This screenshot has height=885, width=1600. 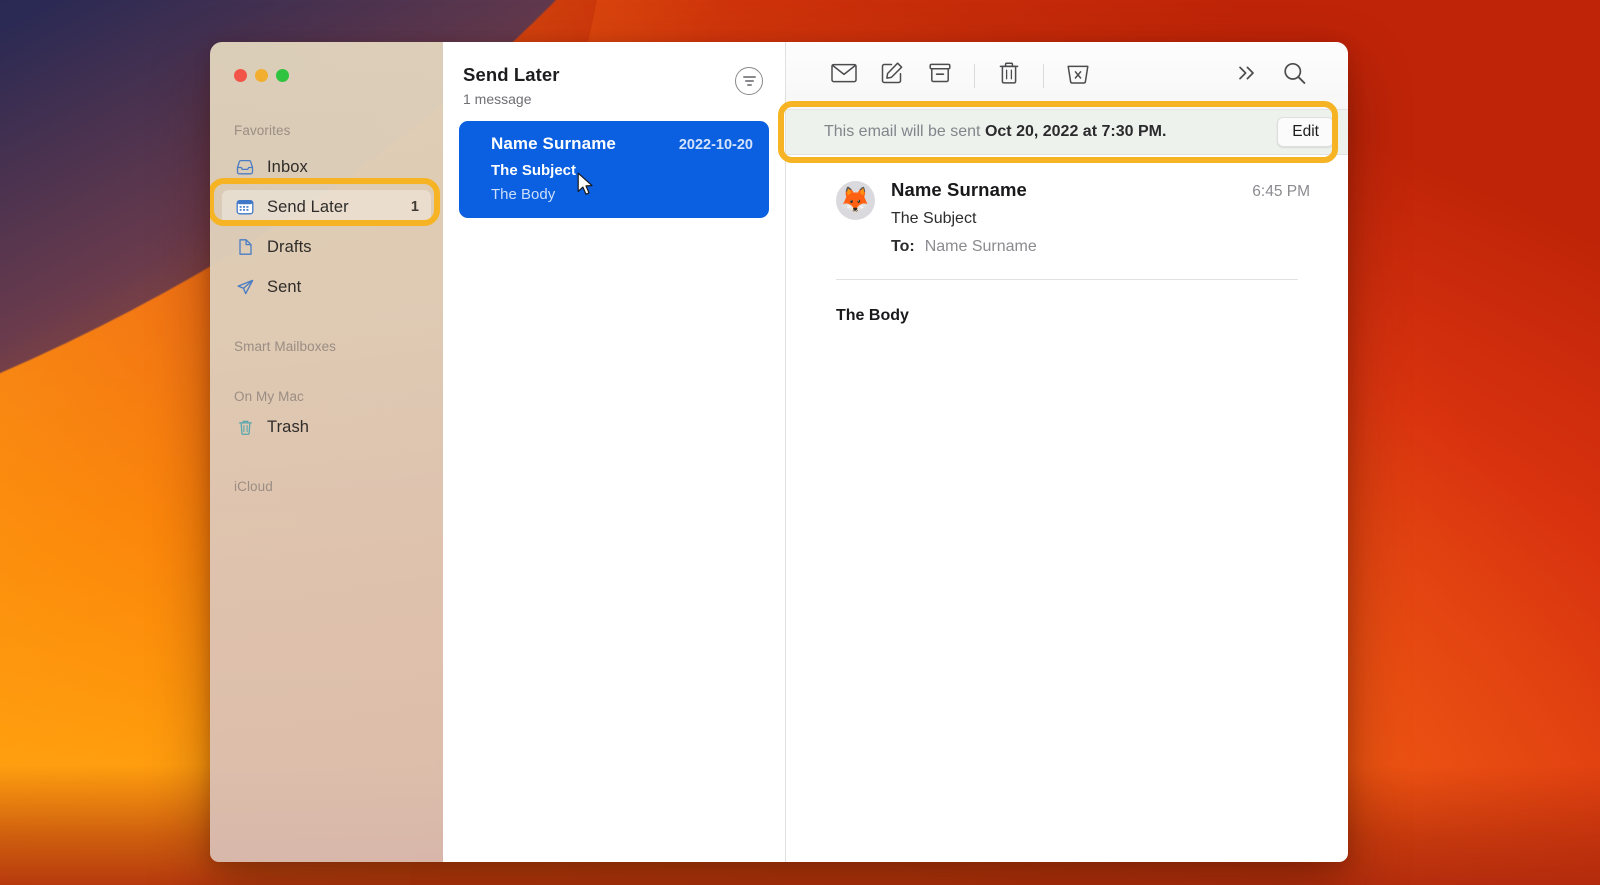 I want to click on delete-button, so click(x=1009, y=76).